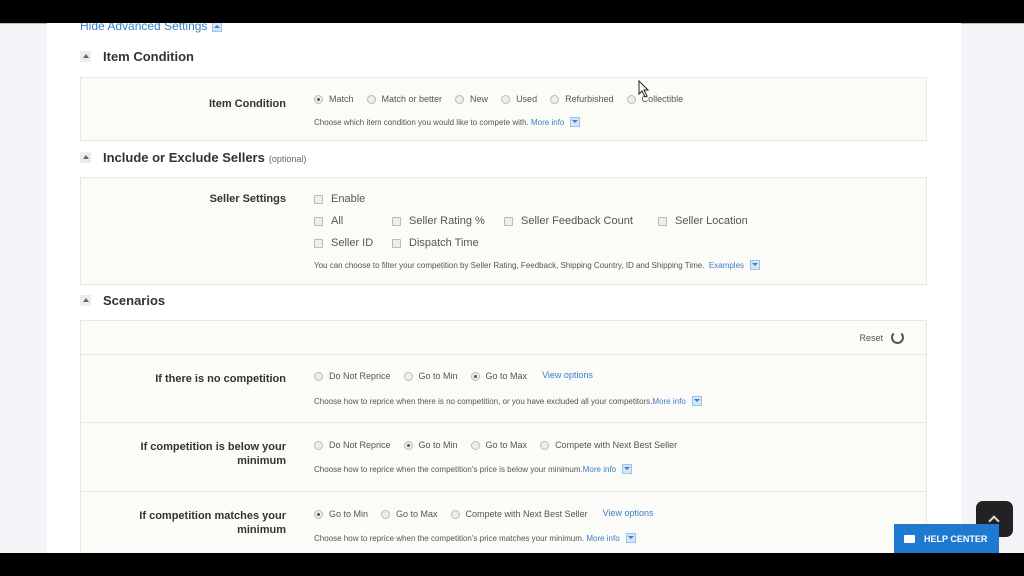 This screenshot has height=576, width=1024. I want to click on radio-label: Compete with Next Best Seller, so click(616, 445).